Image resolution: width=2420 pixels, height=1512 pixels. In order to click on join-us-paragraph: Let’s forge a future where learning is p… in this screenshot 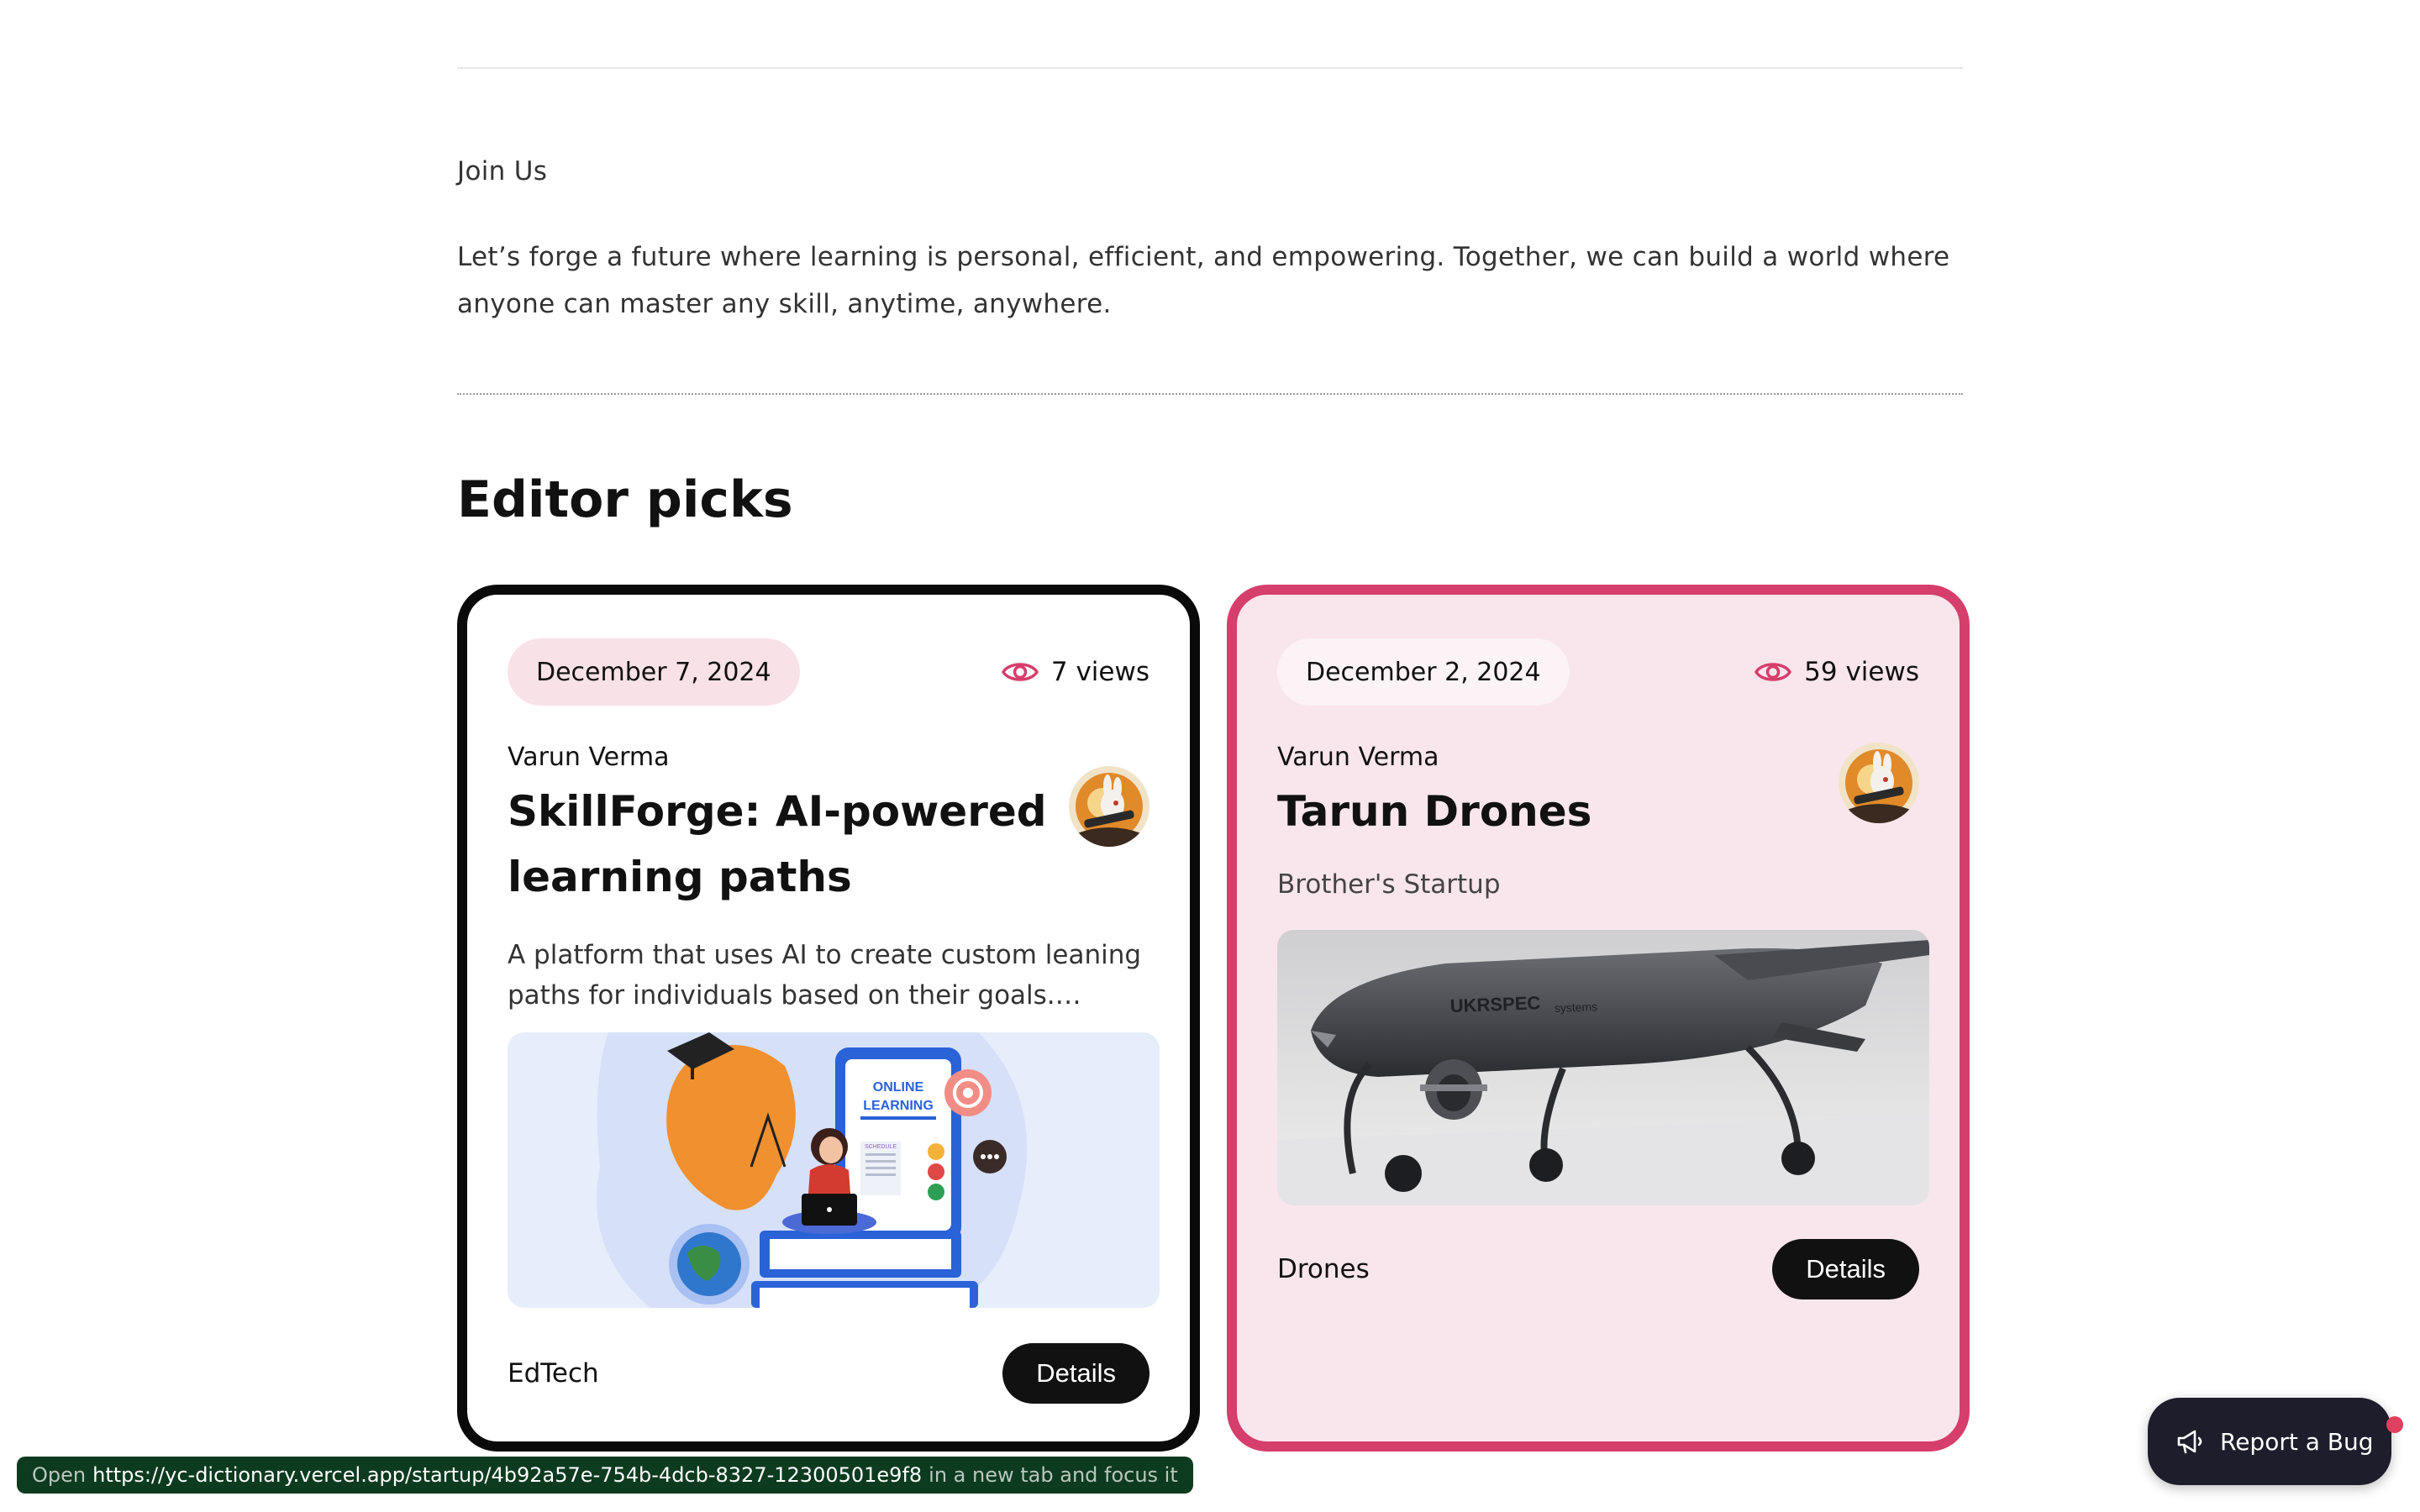, I will do `click(1203, 280)`.